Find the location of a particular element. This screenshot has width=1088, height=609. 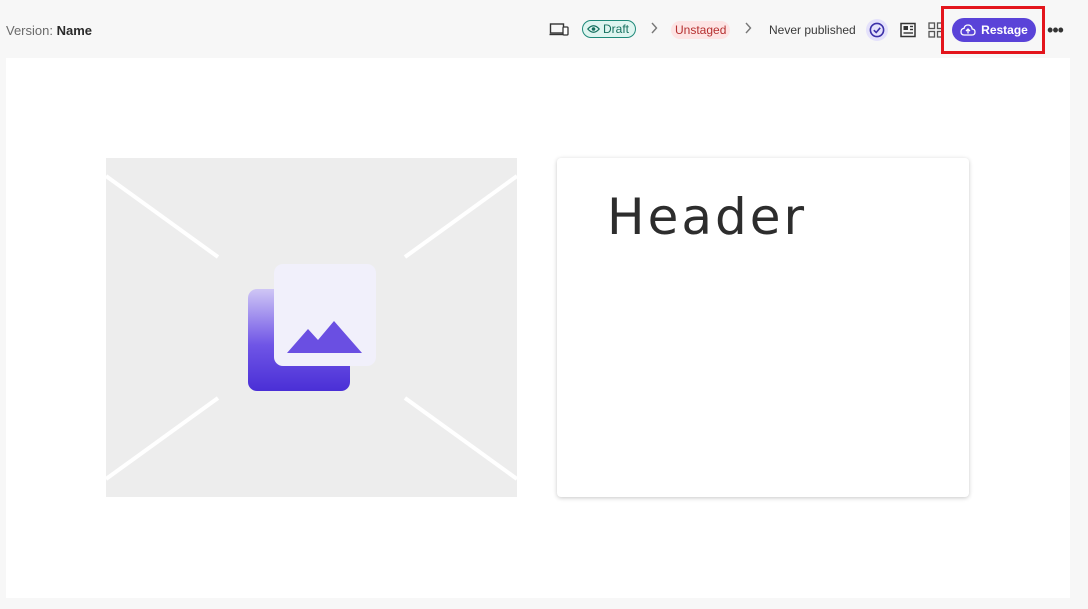

unstaged-label: Unstaged is located at coordinates (701, 30).